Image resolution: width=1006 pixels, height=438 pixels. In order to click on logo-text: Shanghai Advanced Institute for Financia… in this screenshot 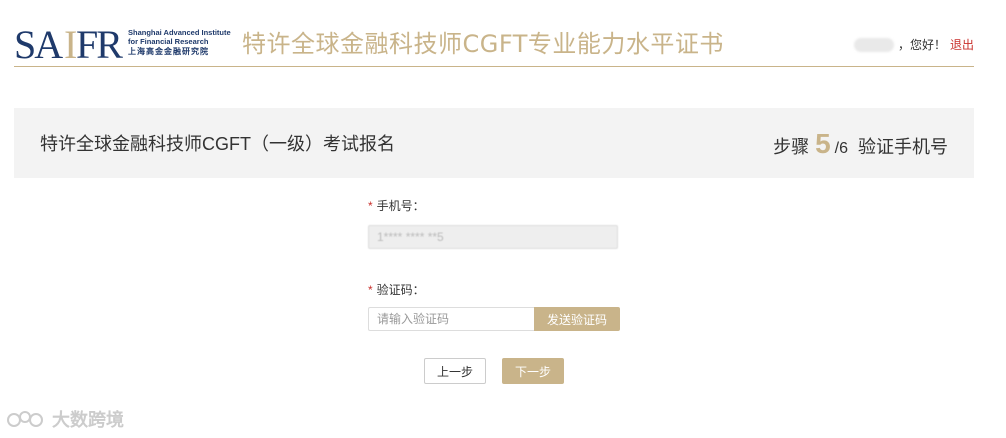, I will do `click(183, 42)`.